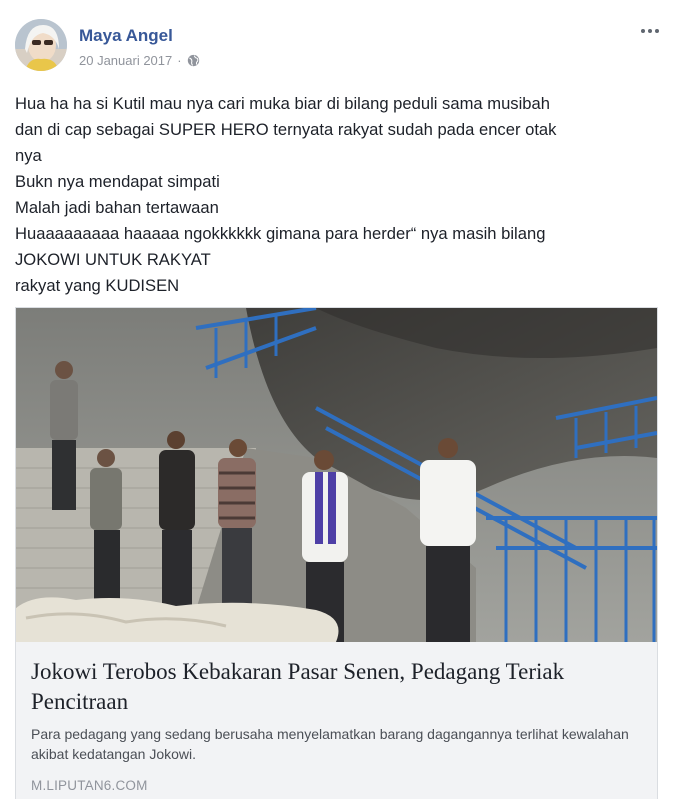  I want to click on post-text-line: JOKOWI UNTUK RAKYAT, so click(113, 259).